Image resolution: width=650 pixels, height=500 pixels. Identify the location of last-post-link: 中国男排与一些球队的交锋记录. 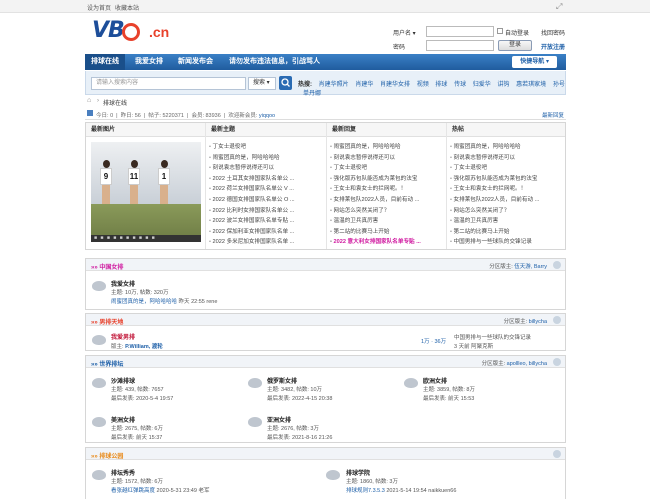
(492, 337).